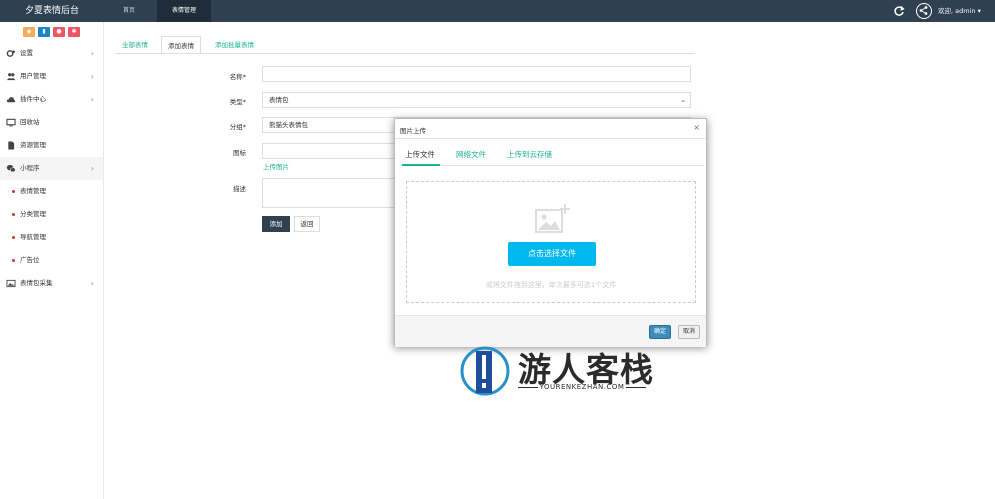 This screenshot has height=499, width=995. Describe the element at coordinates (51, 191) in the screenshot. I see `sidebar-subitem-stickers: 表情管理` at that location.